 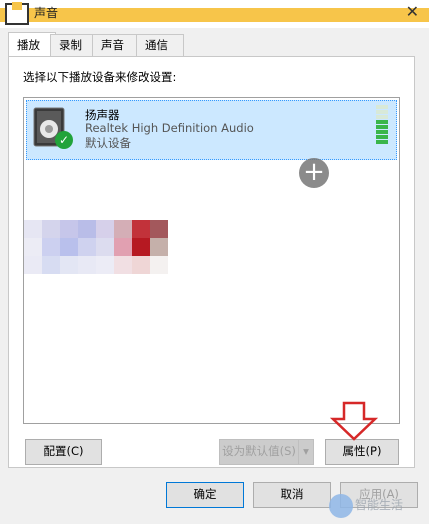 I want to click on ok-button: 确定, so click(x=205, y=495).